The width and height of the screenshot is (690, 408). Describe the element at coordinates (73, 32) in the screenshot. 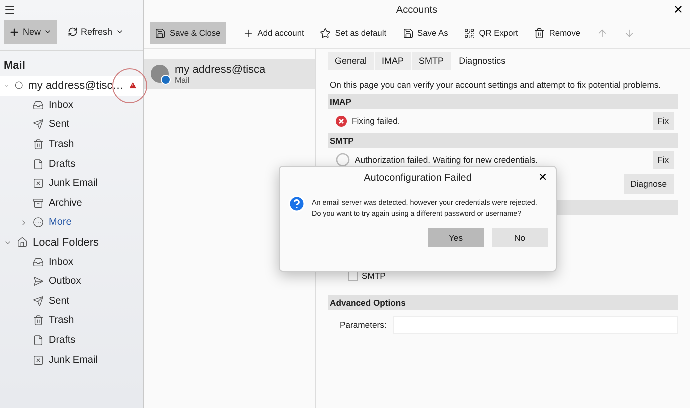

I see `refresh-icon` at that location.